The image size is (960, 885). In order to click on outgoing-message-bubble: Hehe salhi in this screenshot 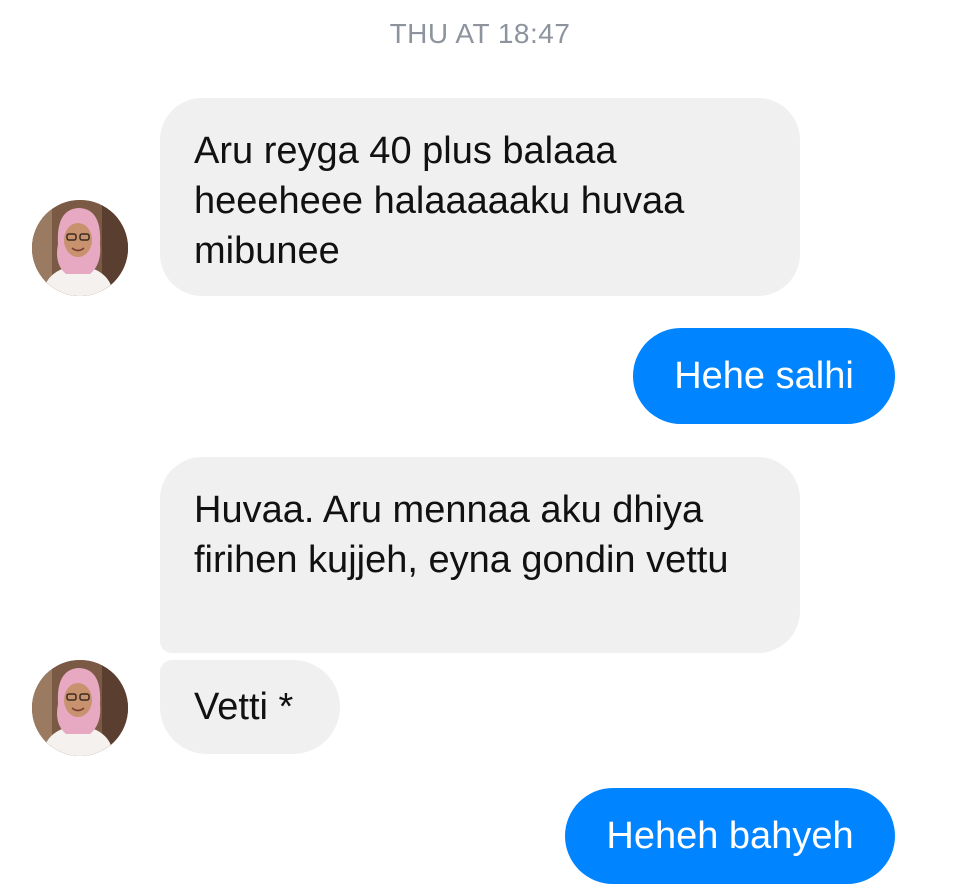, I will do `click(764, 376)`.